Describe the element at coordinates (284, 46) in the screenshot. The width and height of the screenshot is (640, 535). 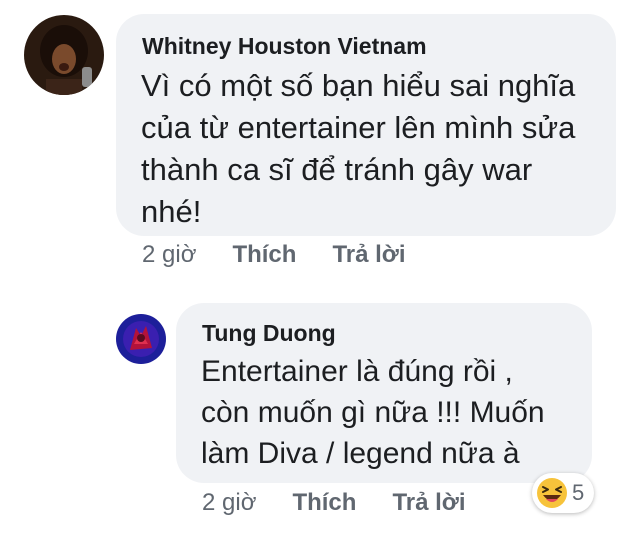
I see `comment-author: Whitney Houston Vietnam` at that location.